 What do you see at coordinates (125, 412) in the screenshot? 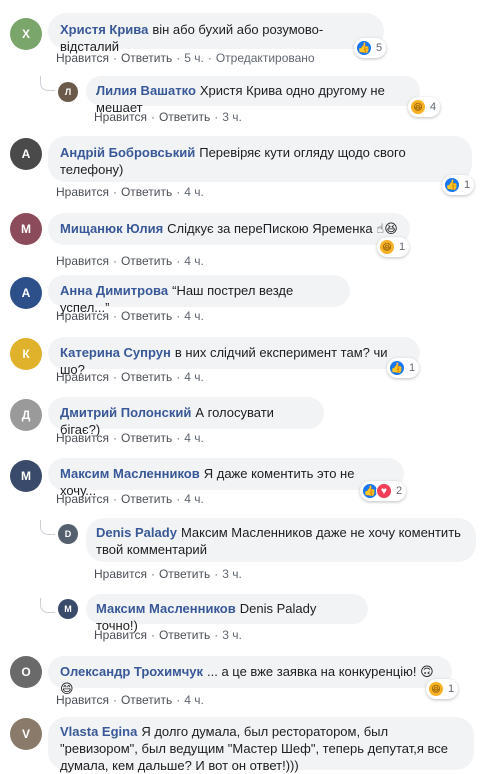
I see `comment-author: Дмитрий Полонский` at bounding box center [125, 412].